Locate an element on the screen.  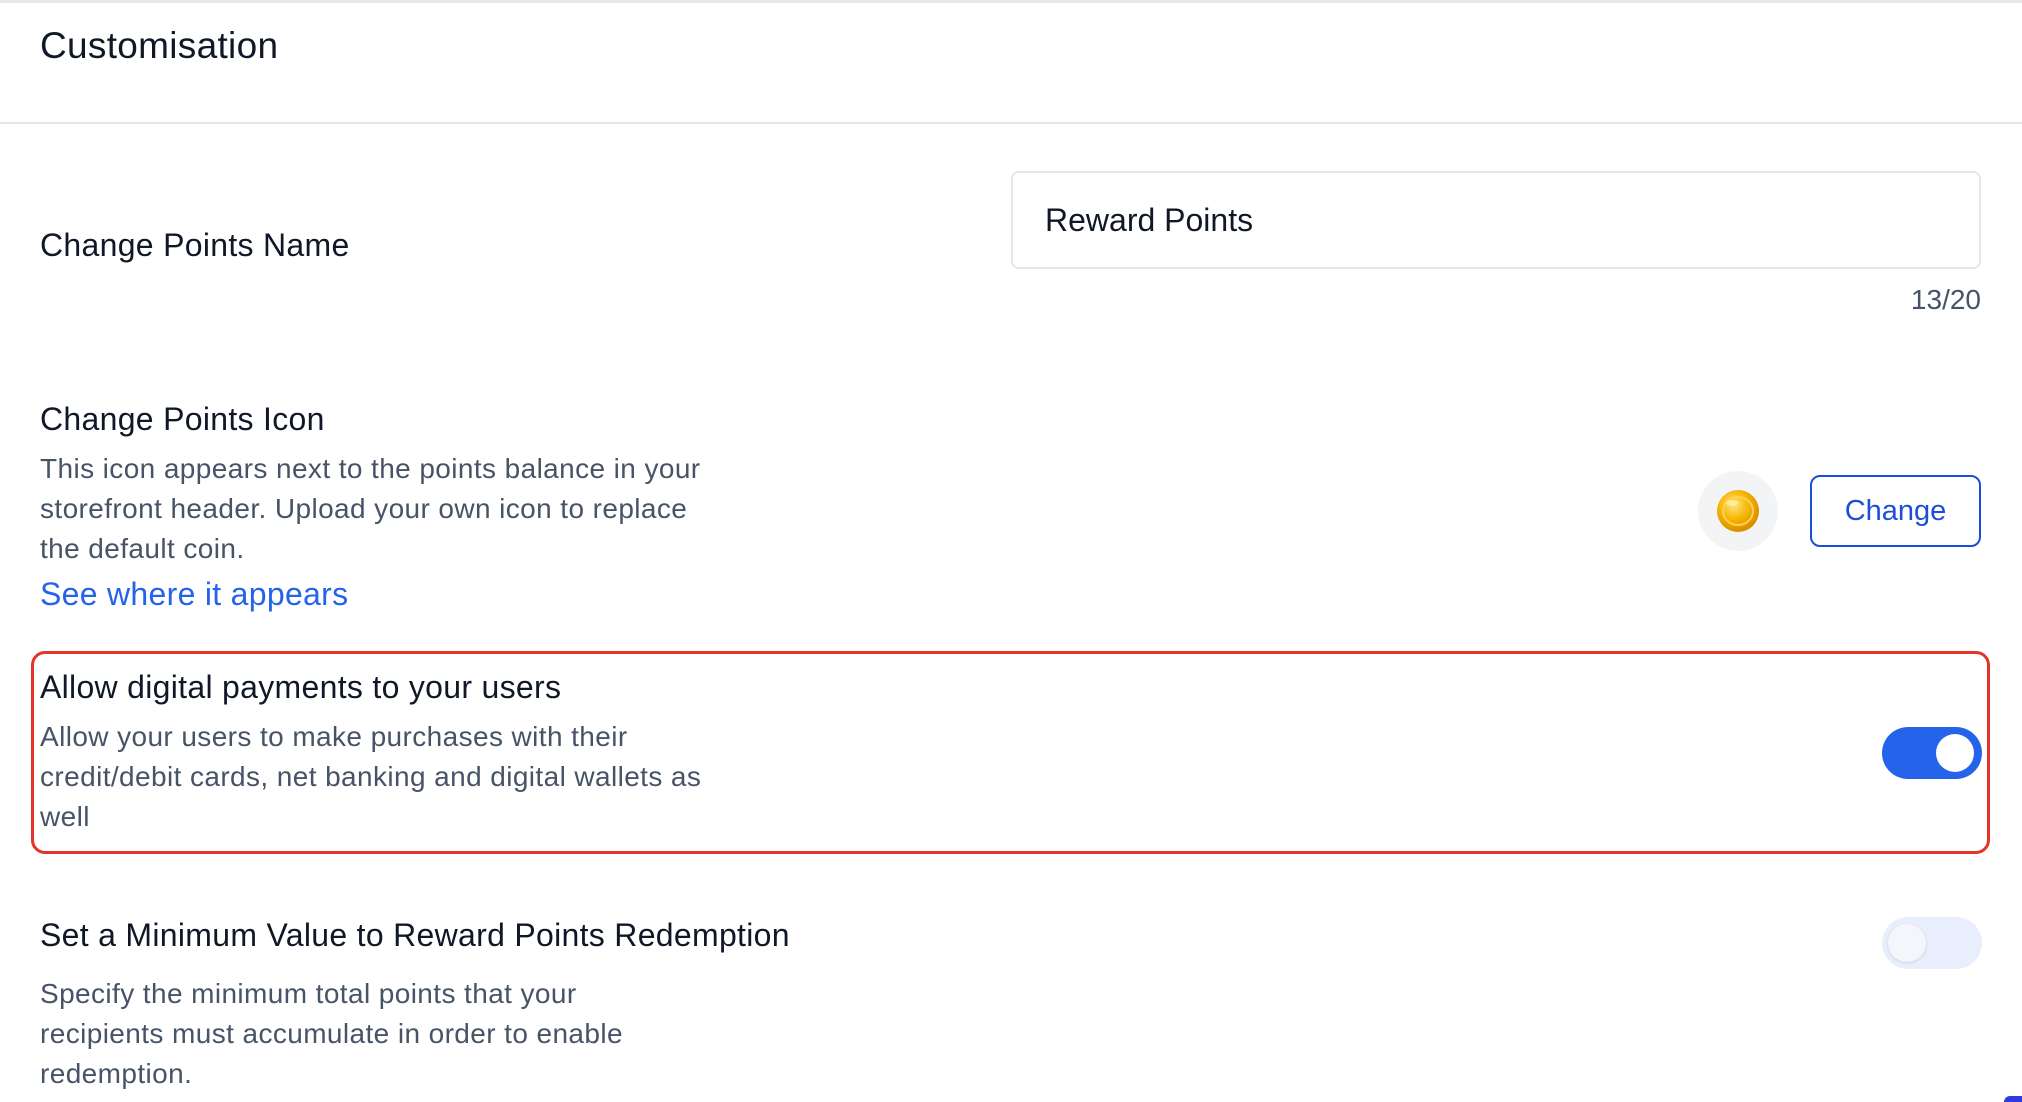
points-icon-label: Change Points Icon is located at coordinates (182, 419).